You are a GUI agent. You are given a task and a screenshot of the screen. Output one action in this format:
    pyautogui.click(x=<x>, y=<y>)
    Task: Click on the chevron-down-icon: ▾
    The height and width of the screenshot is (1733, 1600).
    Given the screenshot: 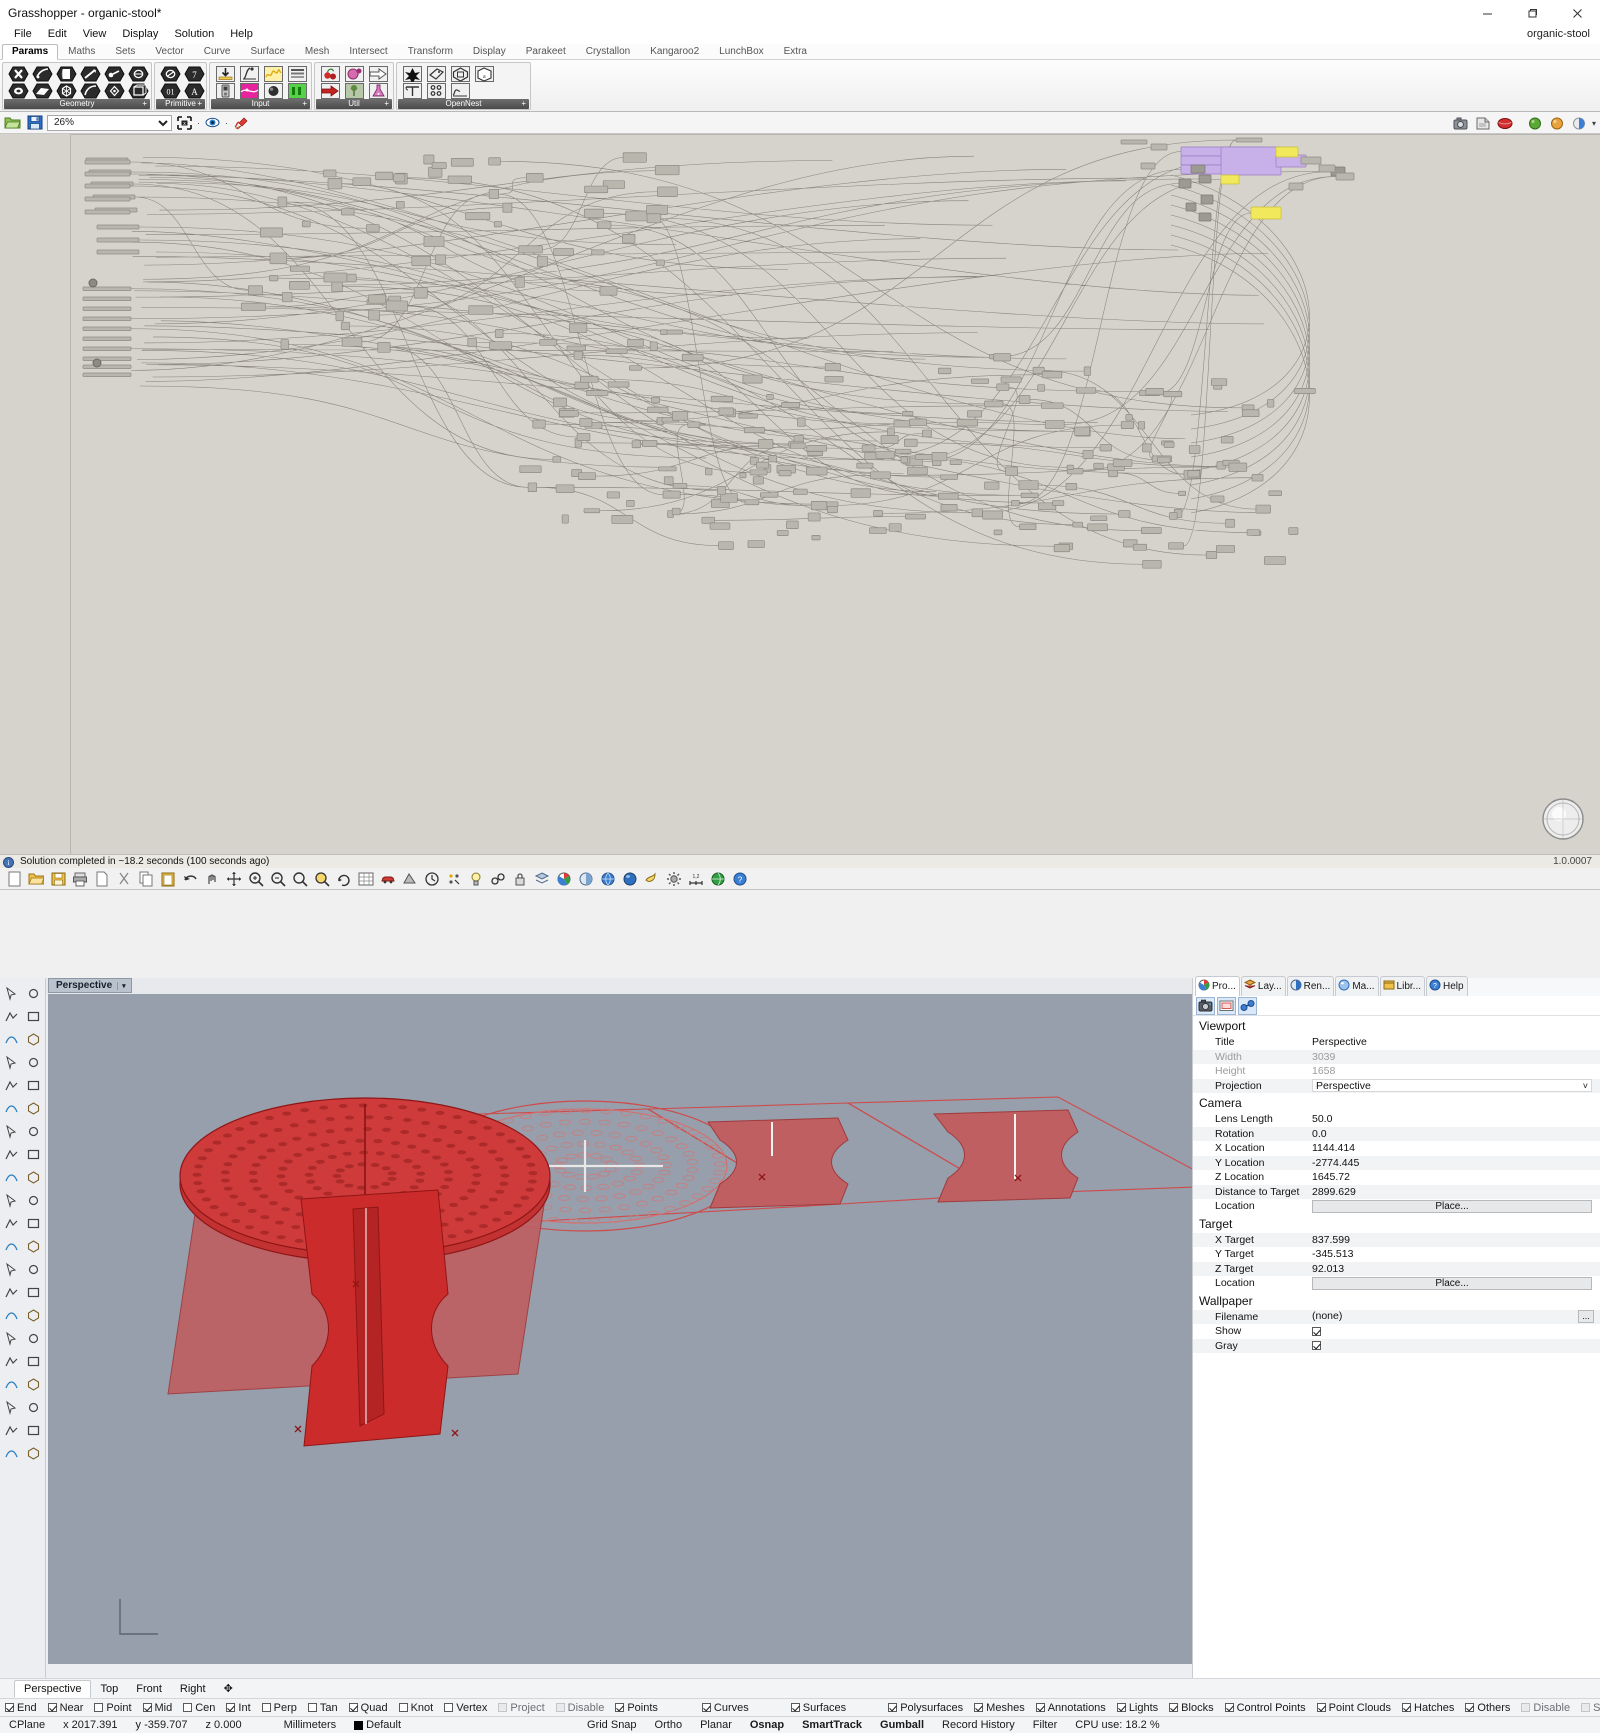 What is the action you would take?
    pyautogui.click(x=121, y=985)
    